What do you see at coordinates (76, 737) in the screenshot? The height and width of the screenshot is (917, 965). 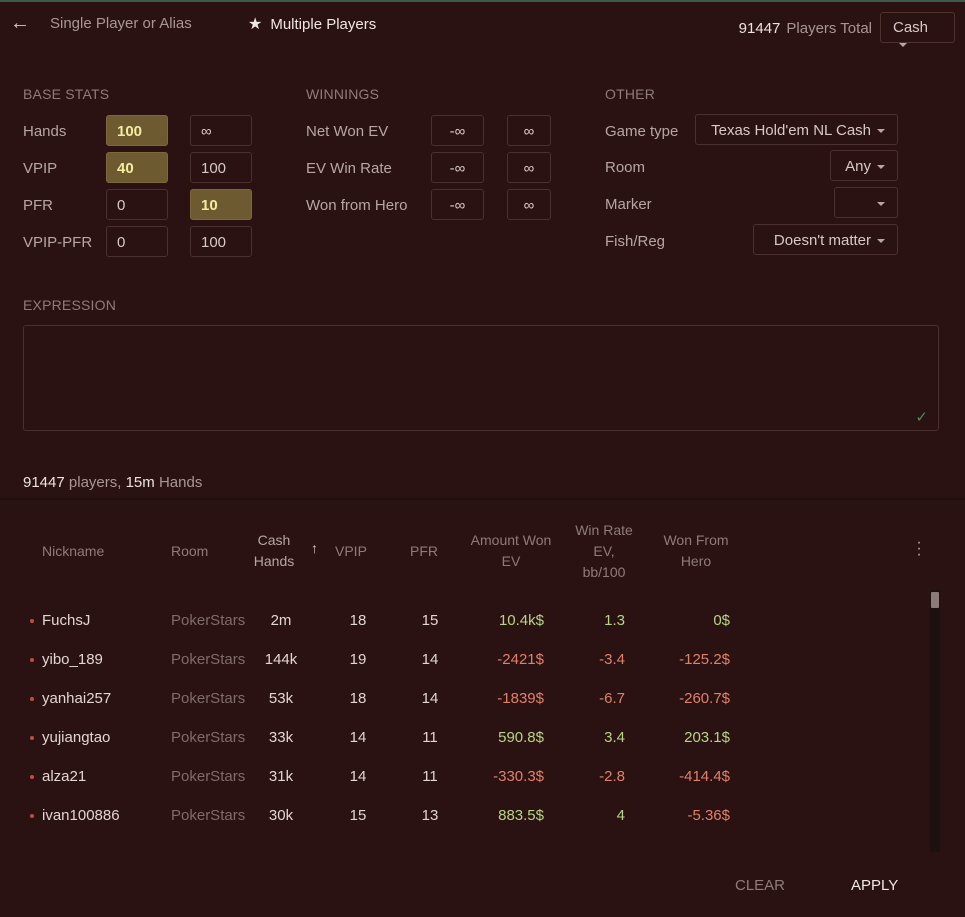 I see `row-nickname: yujiangtao` at bounding box center [76, 737].